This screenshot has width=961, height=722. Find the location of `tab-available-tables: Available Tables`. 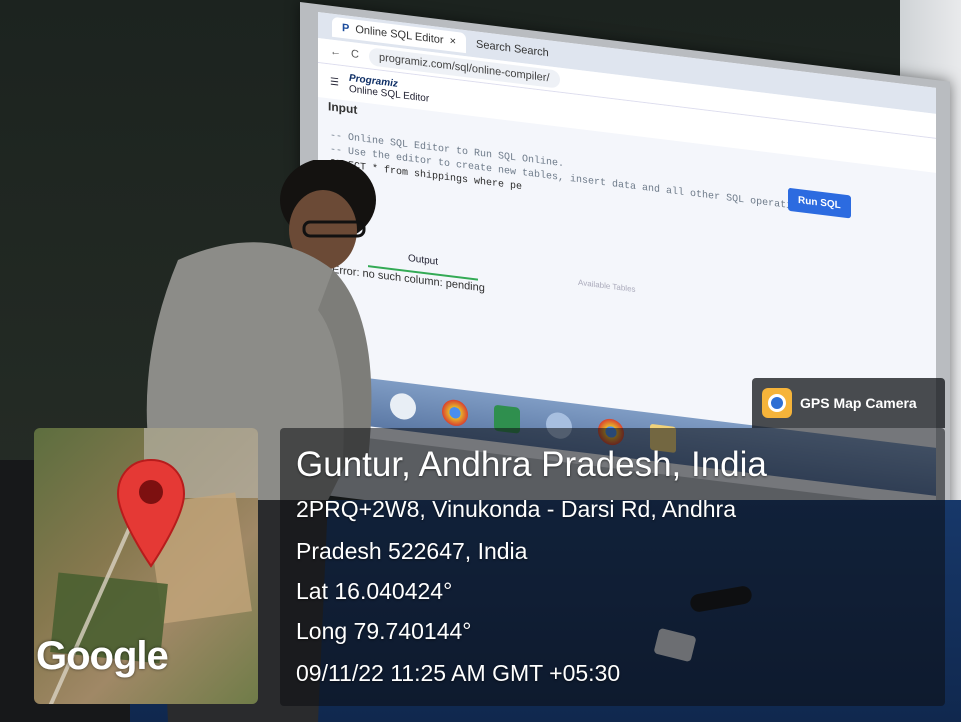

tab-available-tables: Available Tables is located at coordinates (607, 286).